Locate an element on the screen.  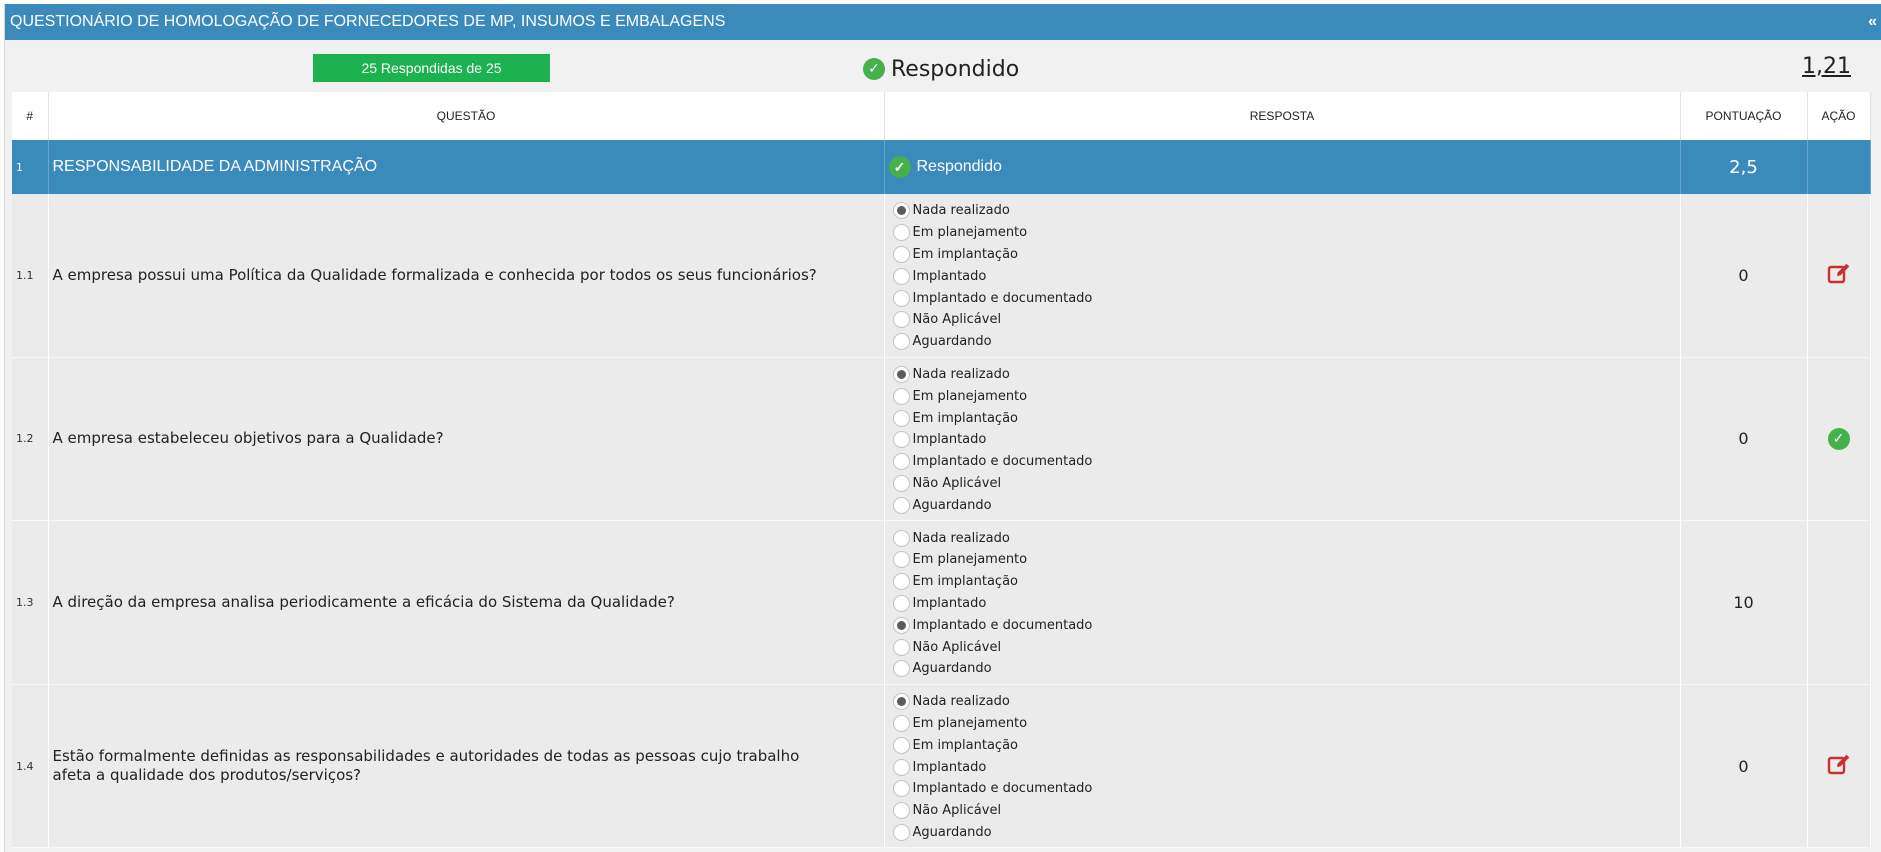
question-num: 1.1 is located at coordinates (30, 276).